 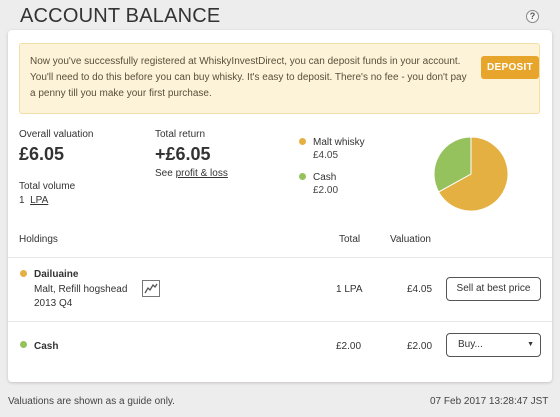 I want to click on malt-legend-dot, so click(x=302, y=141).